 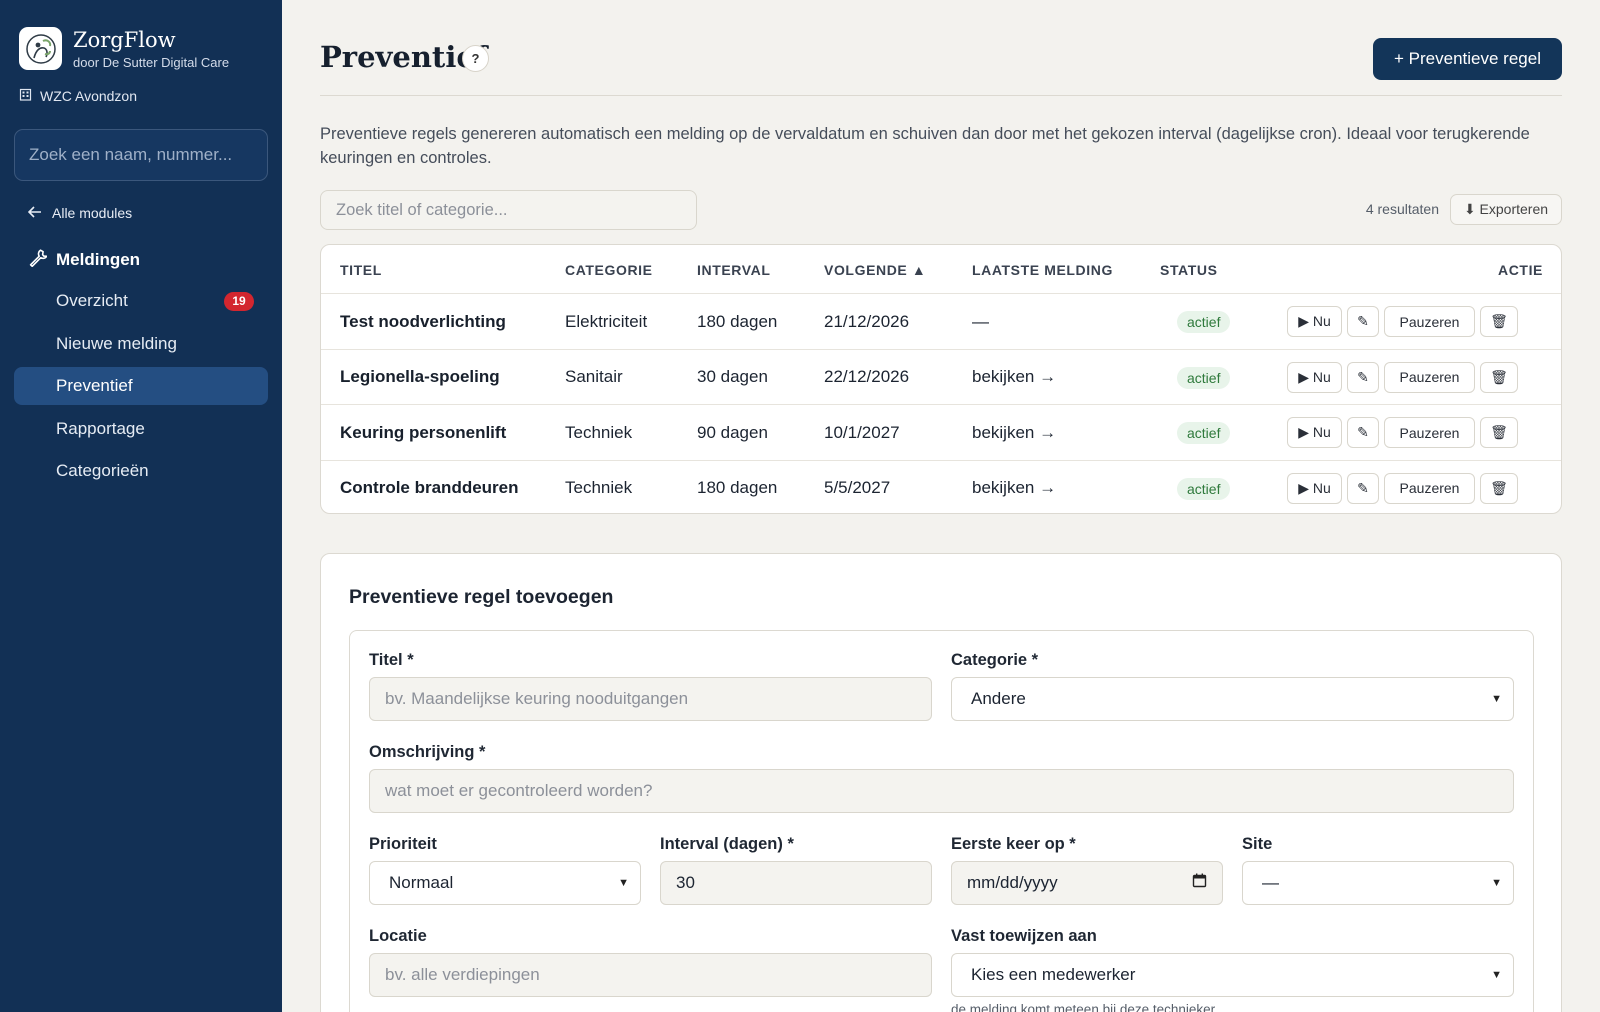 I want to click on prioriteit-value: Normaal, so click(x=421, y=882).